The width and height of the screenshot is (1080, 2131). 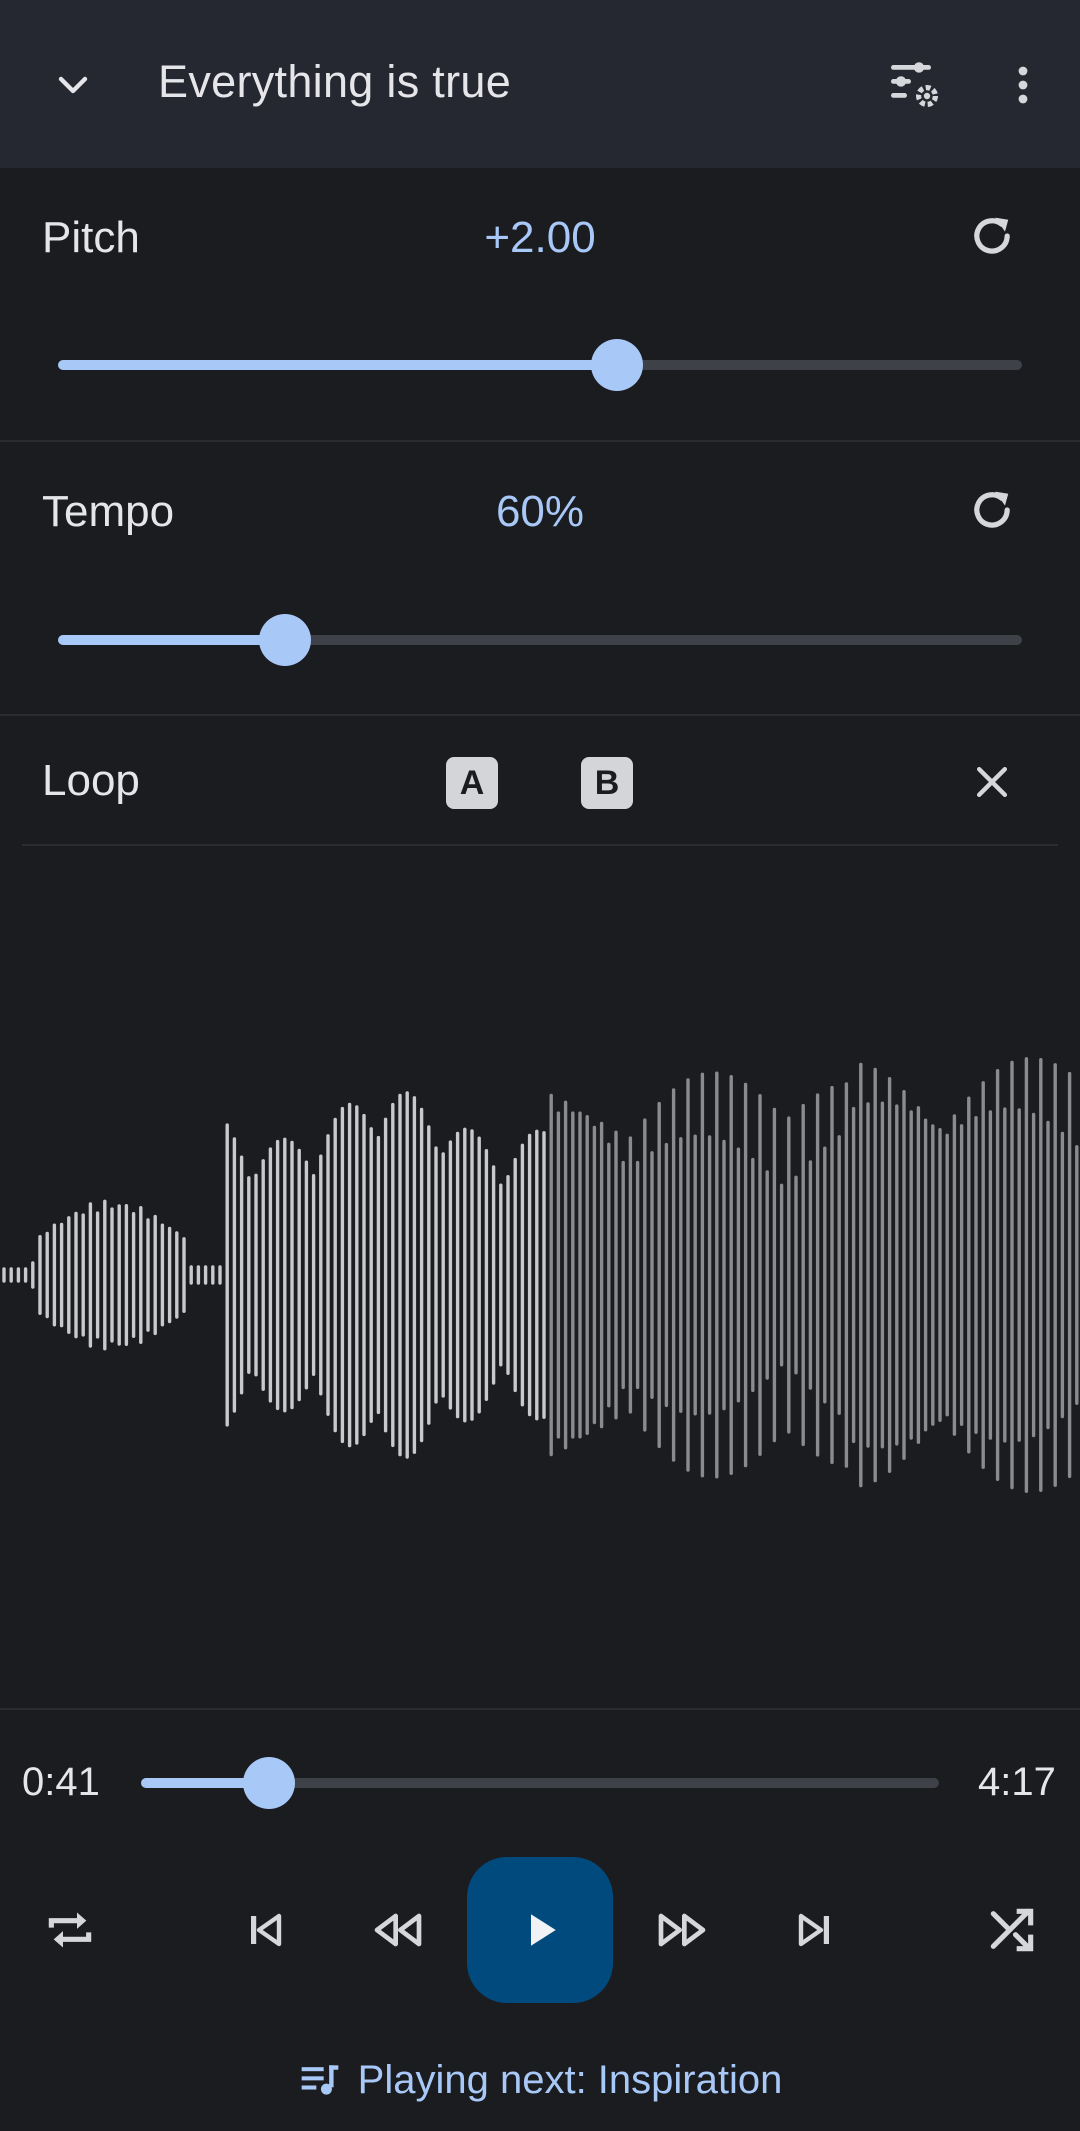 I want to click on loop-label: Loop, so click(x=91, y=780).